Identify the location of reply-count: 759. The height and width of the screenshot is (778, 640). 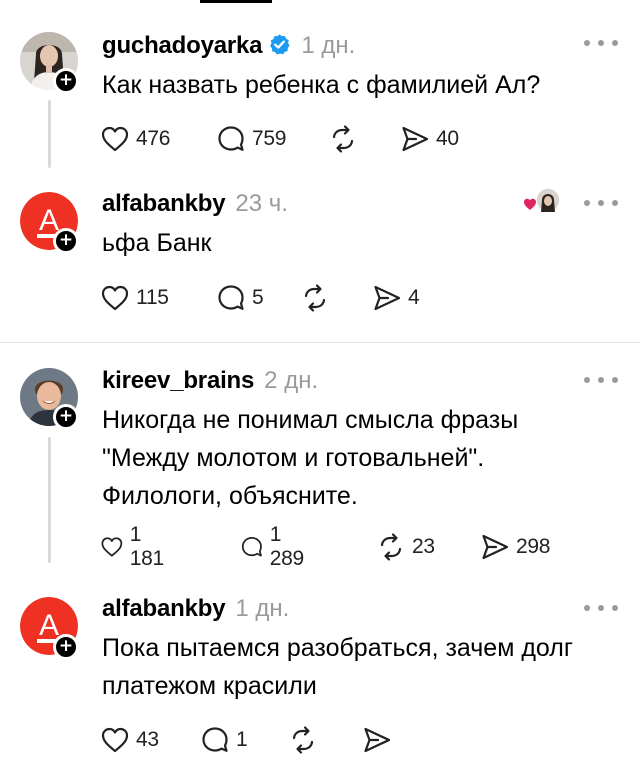
(269, 138).